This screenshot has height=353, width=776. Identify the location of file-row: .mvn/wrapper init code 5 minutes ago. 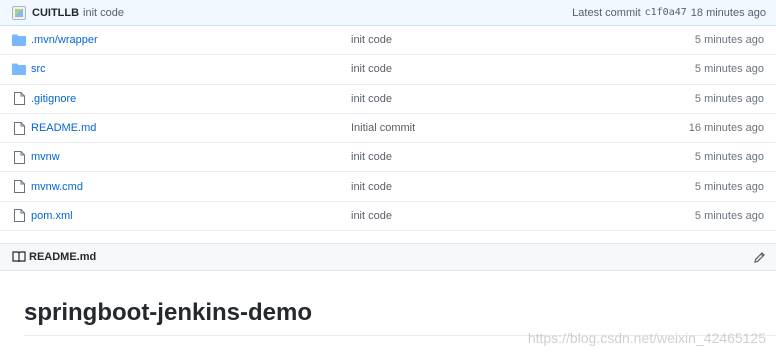
(388, 41).